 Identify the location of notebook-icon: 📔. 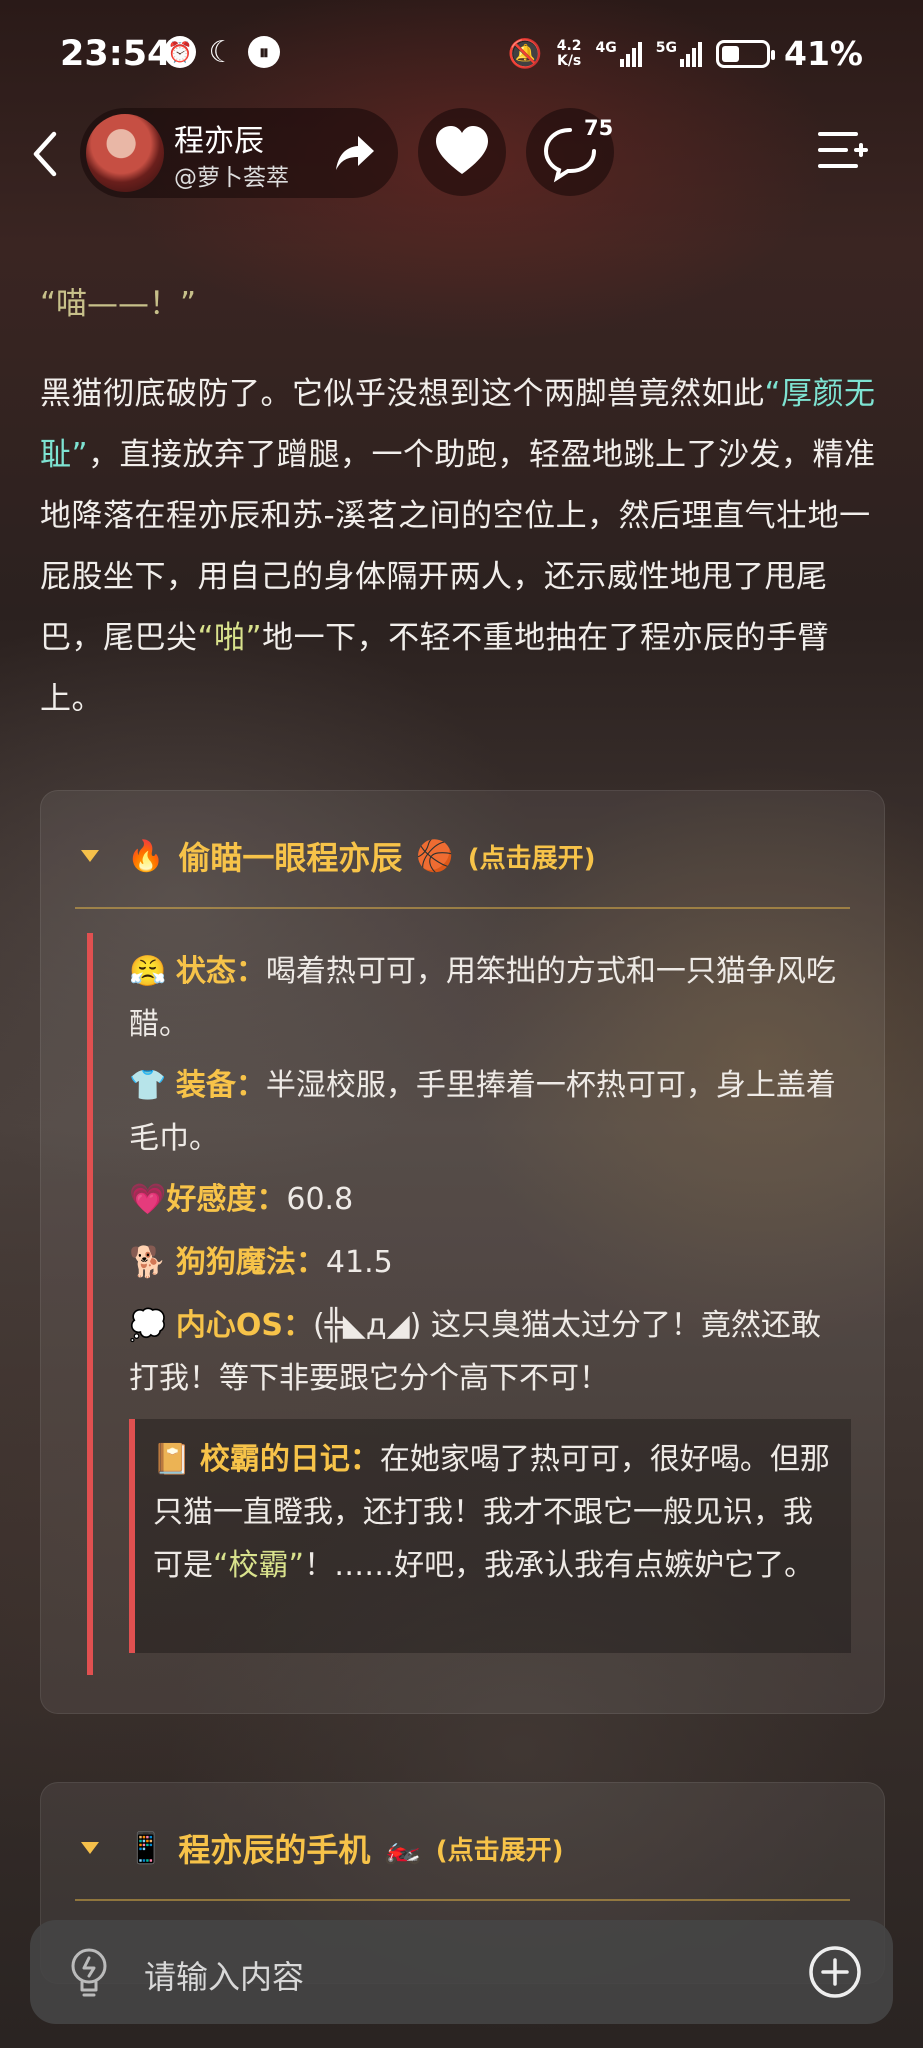
(172, 1459).